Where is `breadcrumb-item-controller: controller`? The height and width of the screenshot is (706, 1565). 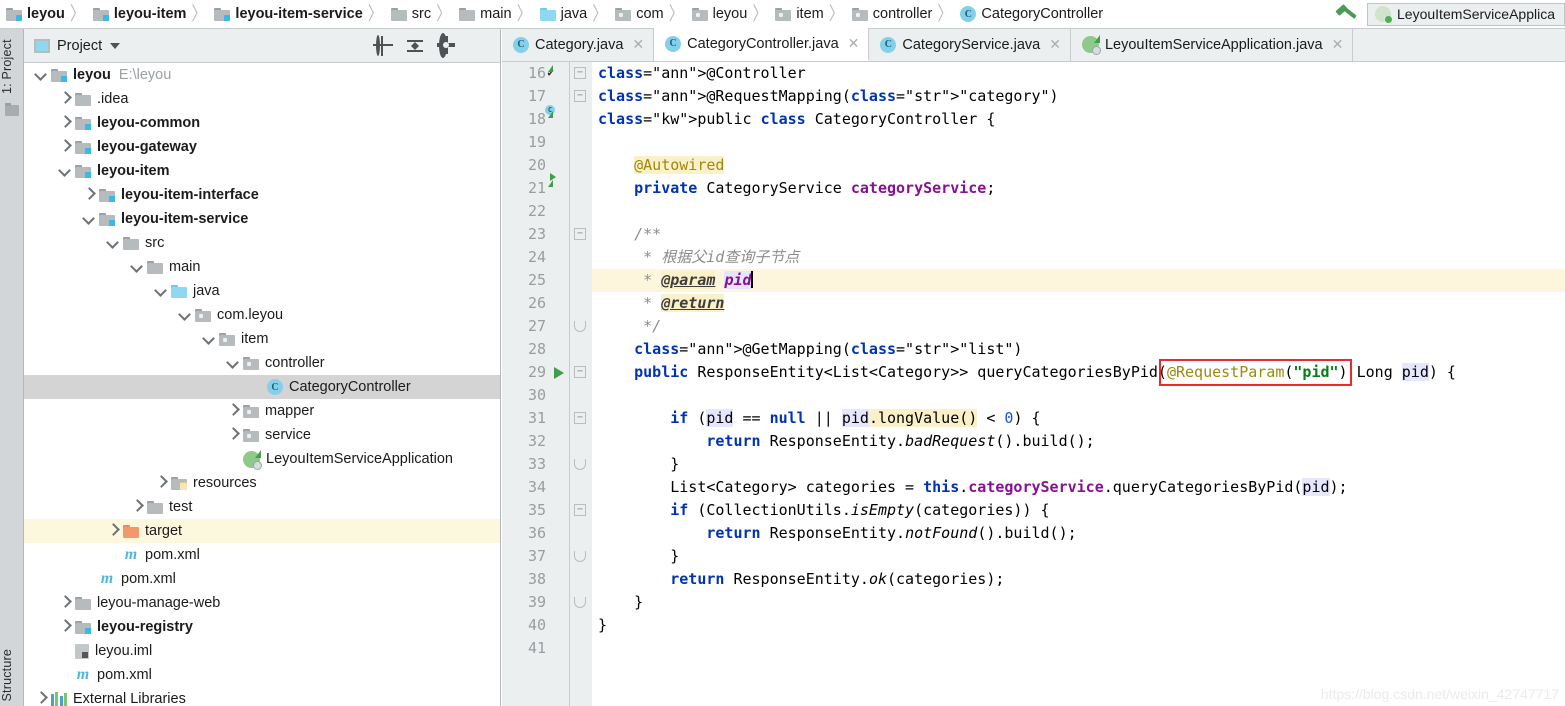
breadcrumb-item-controller: controller is located at coordinates (891, 14).